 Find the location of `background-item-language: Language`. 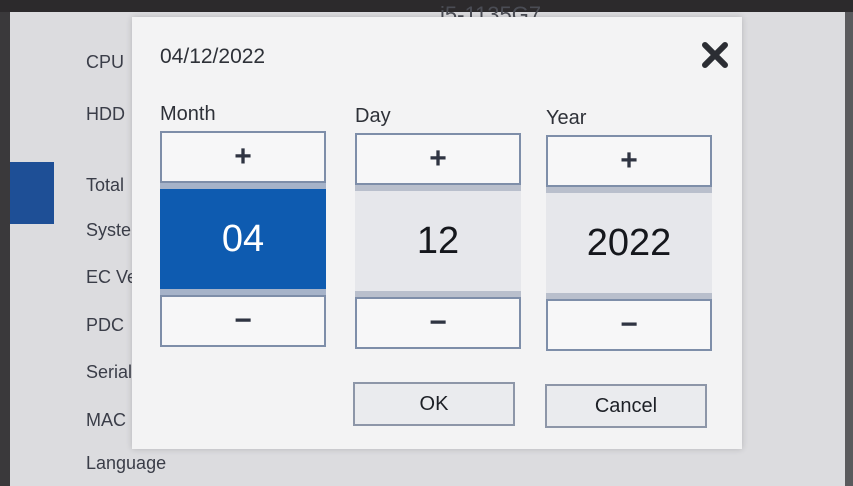

background-item-language: Language is located at coordinates (126, 463).